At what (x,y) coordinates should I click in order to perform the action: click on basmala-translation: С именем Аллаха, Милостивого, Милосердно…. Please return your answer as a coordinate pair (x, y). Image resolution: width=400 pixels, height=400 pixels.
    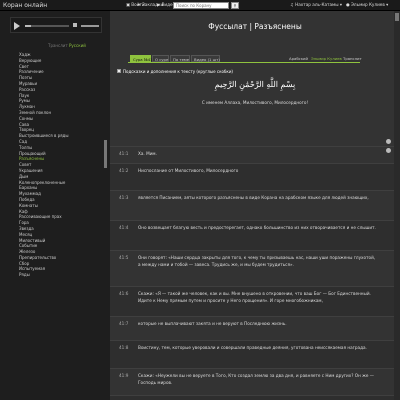
    Looking at the image, I should click on (255, 102).